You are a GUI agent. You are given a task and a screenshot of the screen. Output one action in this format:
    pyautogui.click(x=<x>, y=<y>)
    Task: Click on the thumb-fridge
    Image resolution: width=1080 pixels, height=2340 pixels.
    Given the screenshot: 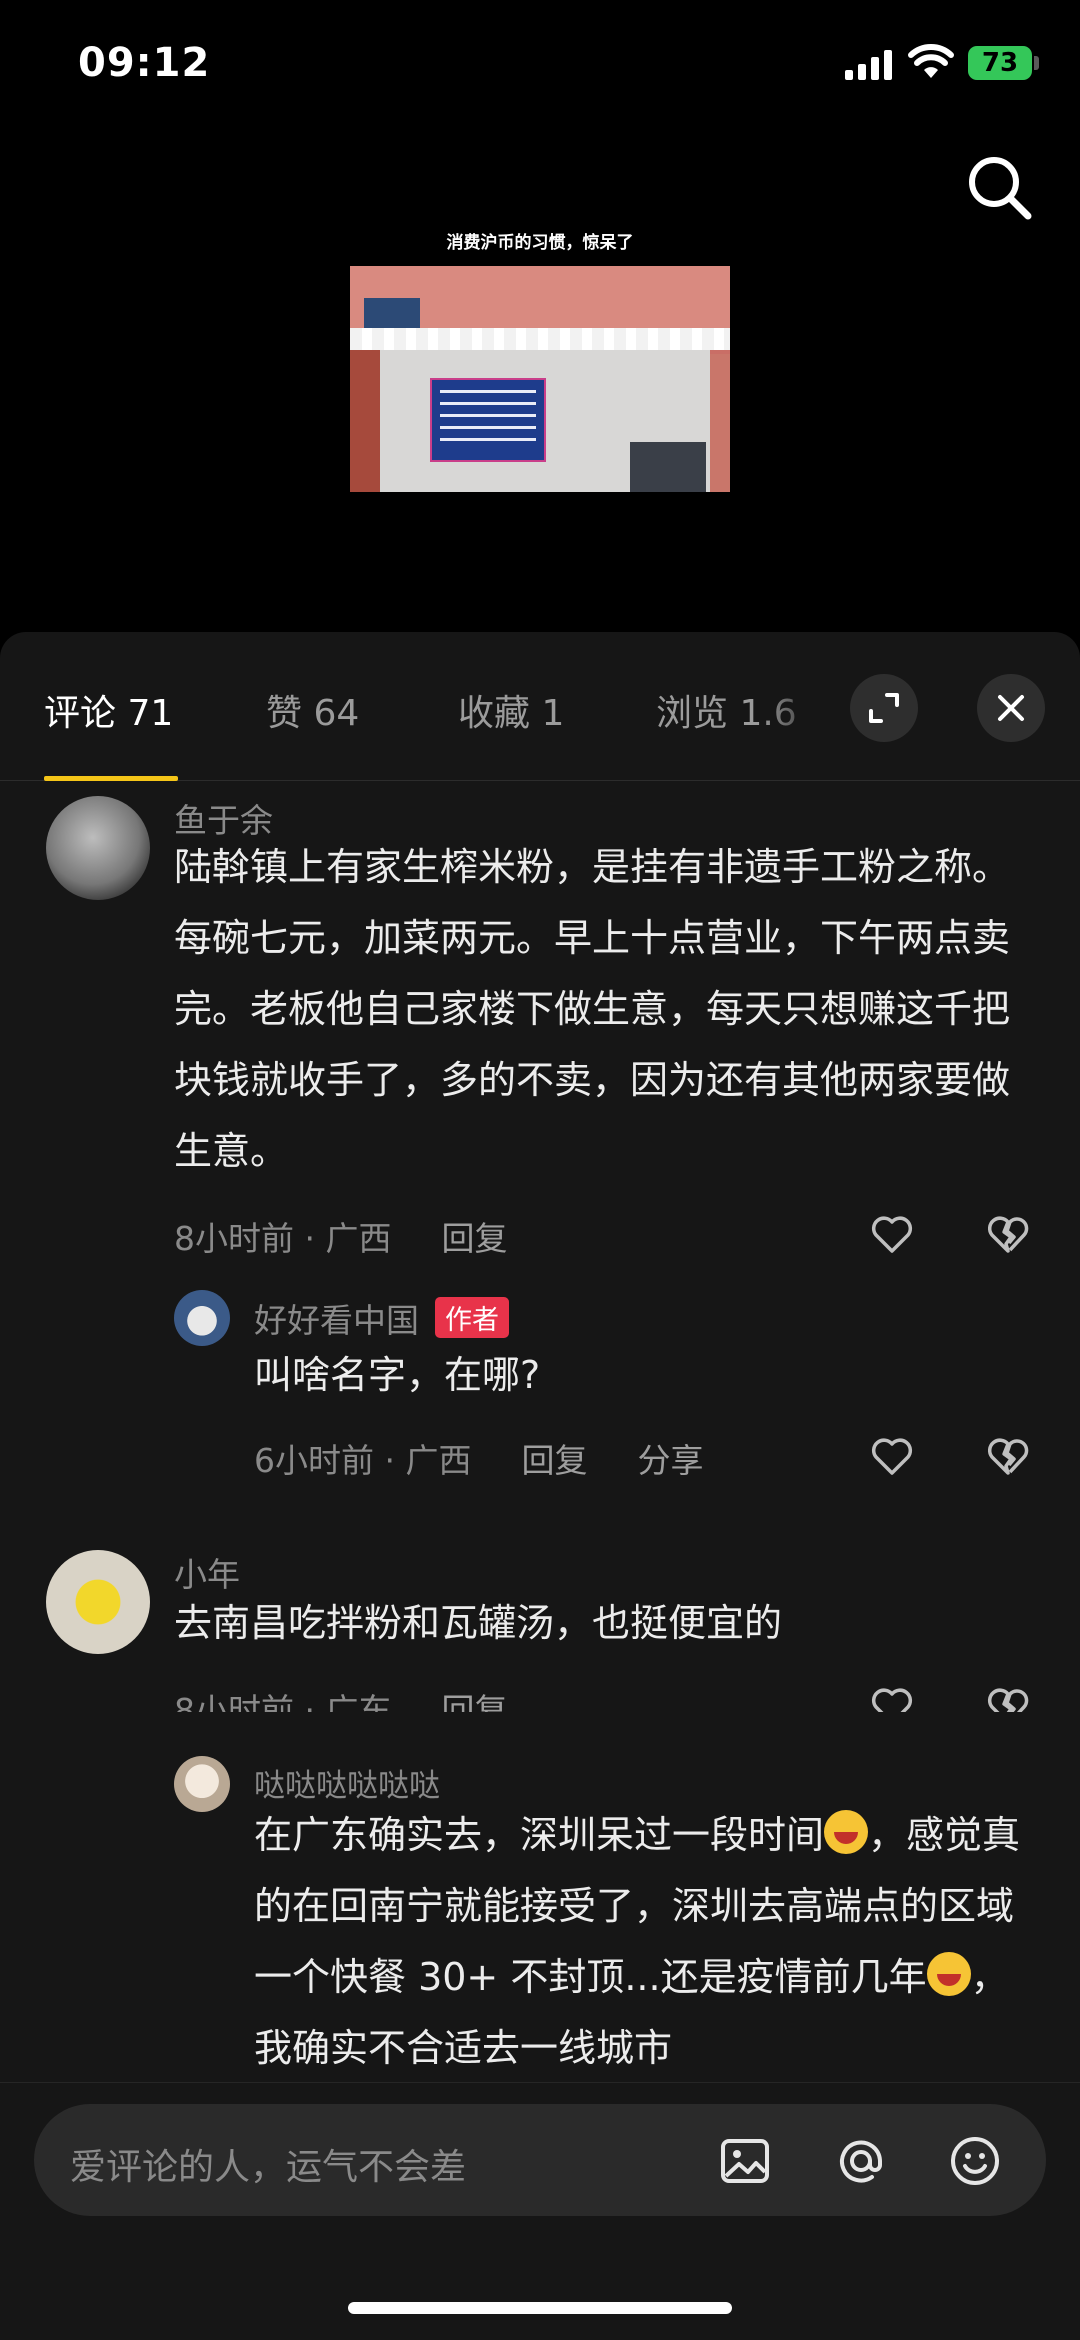 What is the action you would take?
    pyautogui.click(x=668, y=467)
    